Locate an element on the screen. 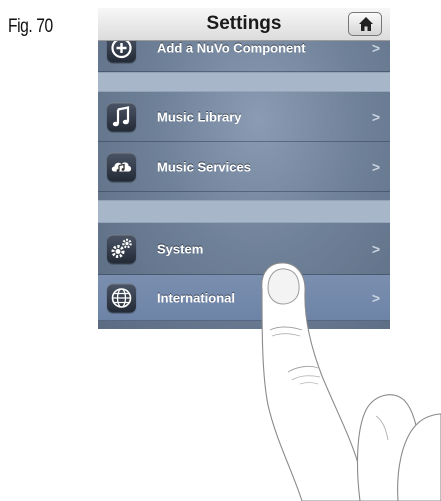 Image resolution: width=441 pixels, height=501 pixels. menu-item-label: Add a NuVo Component is located at coordinates (231, 47).